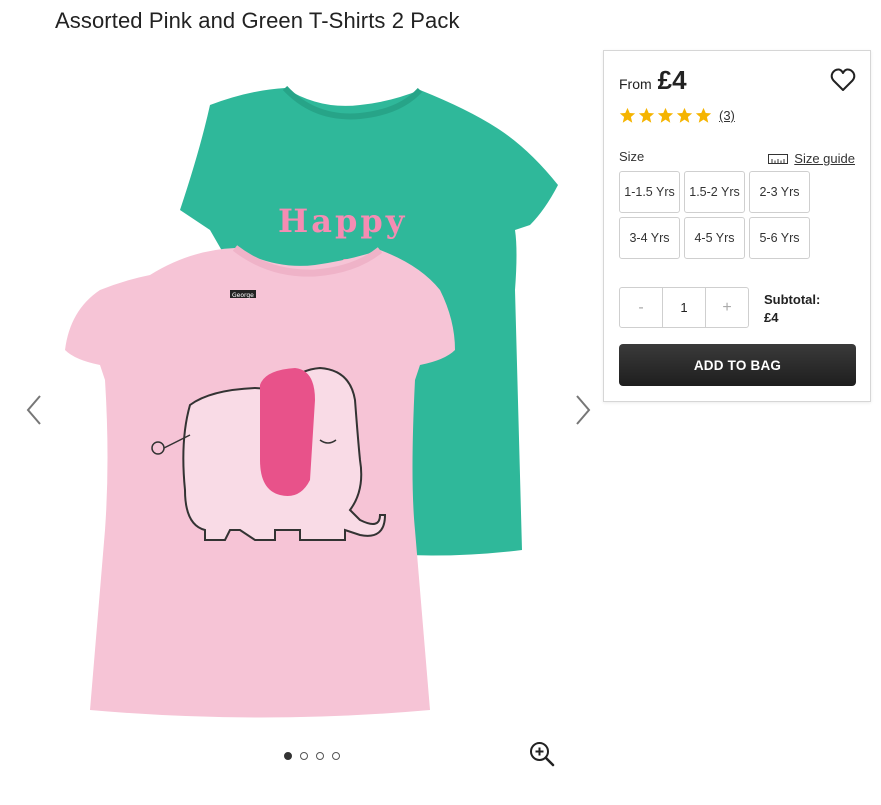 Image resolution: width=881 pixels, height=805 pixels. What do you see at coordinates (672, 80) in the screenshot?
I see `price-value: £4` at bounding box center [672, 80].